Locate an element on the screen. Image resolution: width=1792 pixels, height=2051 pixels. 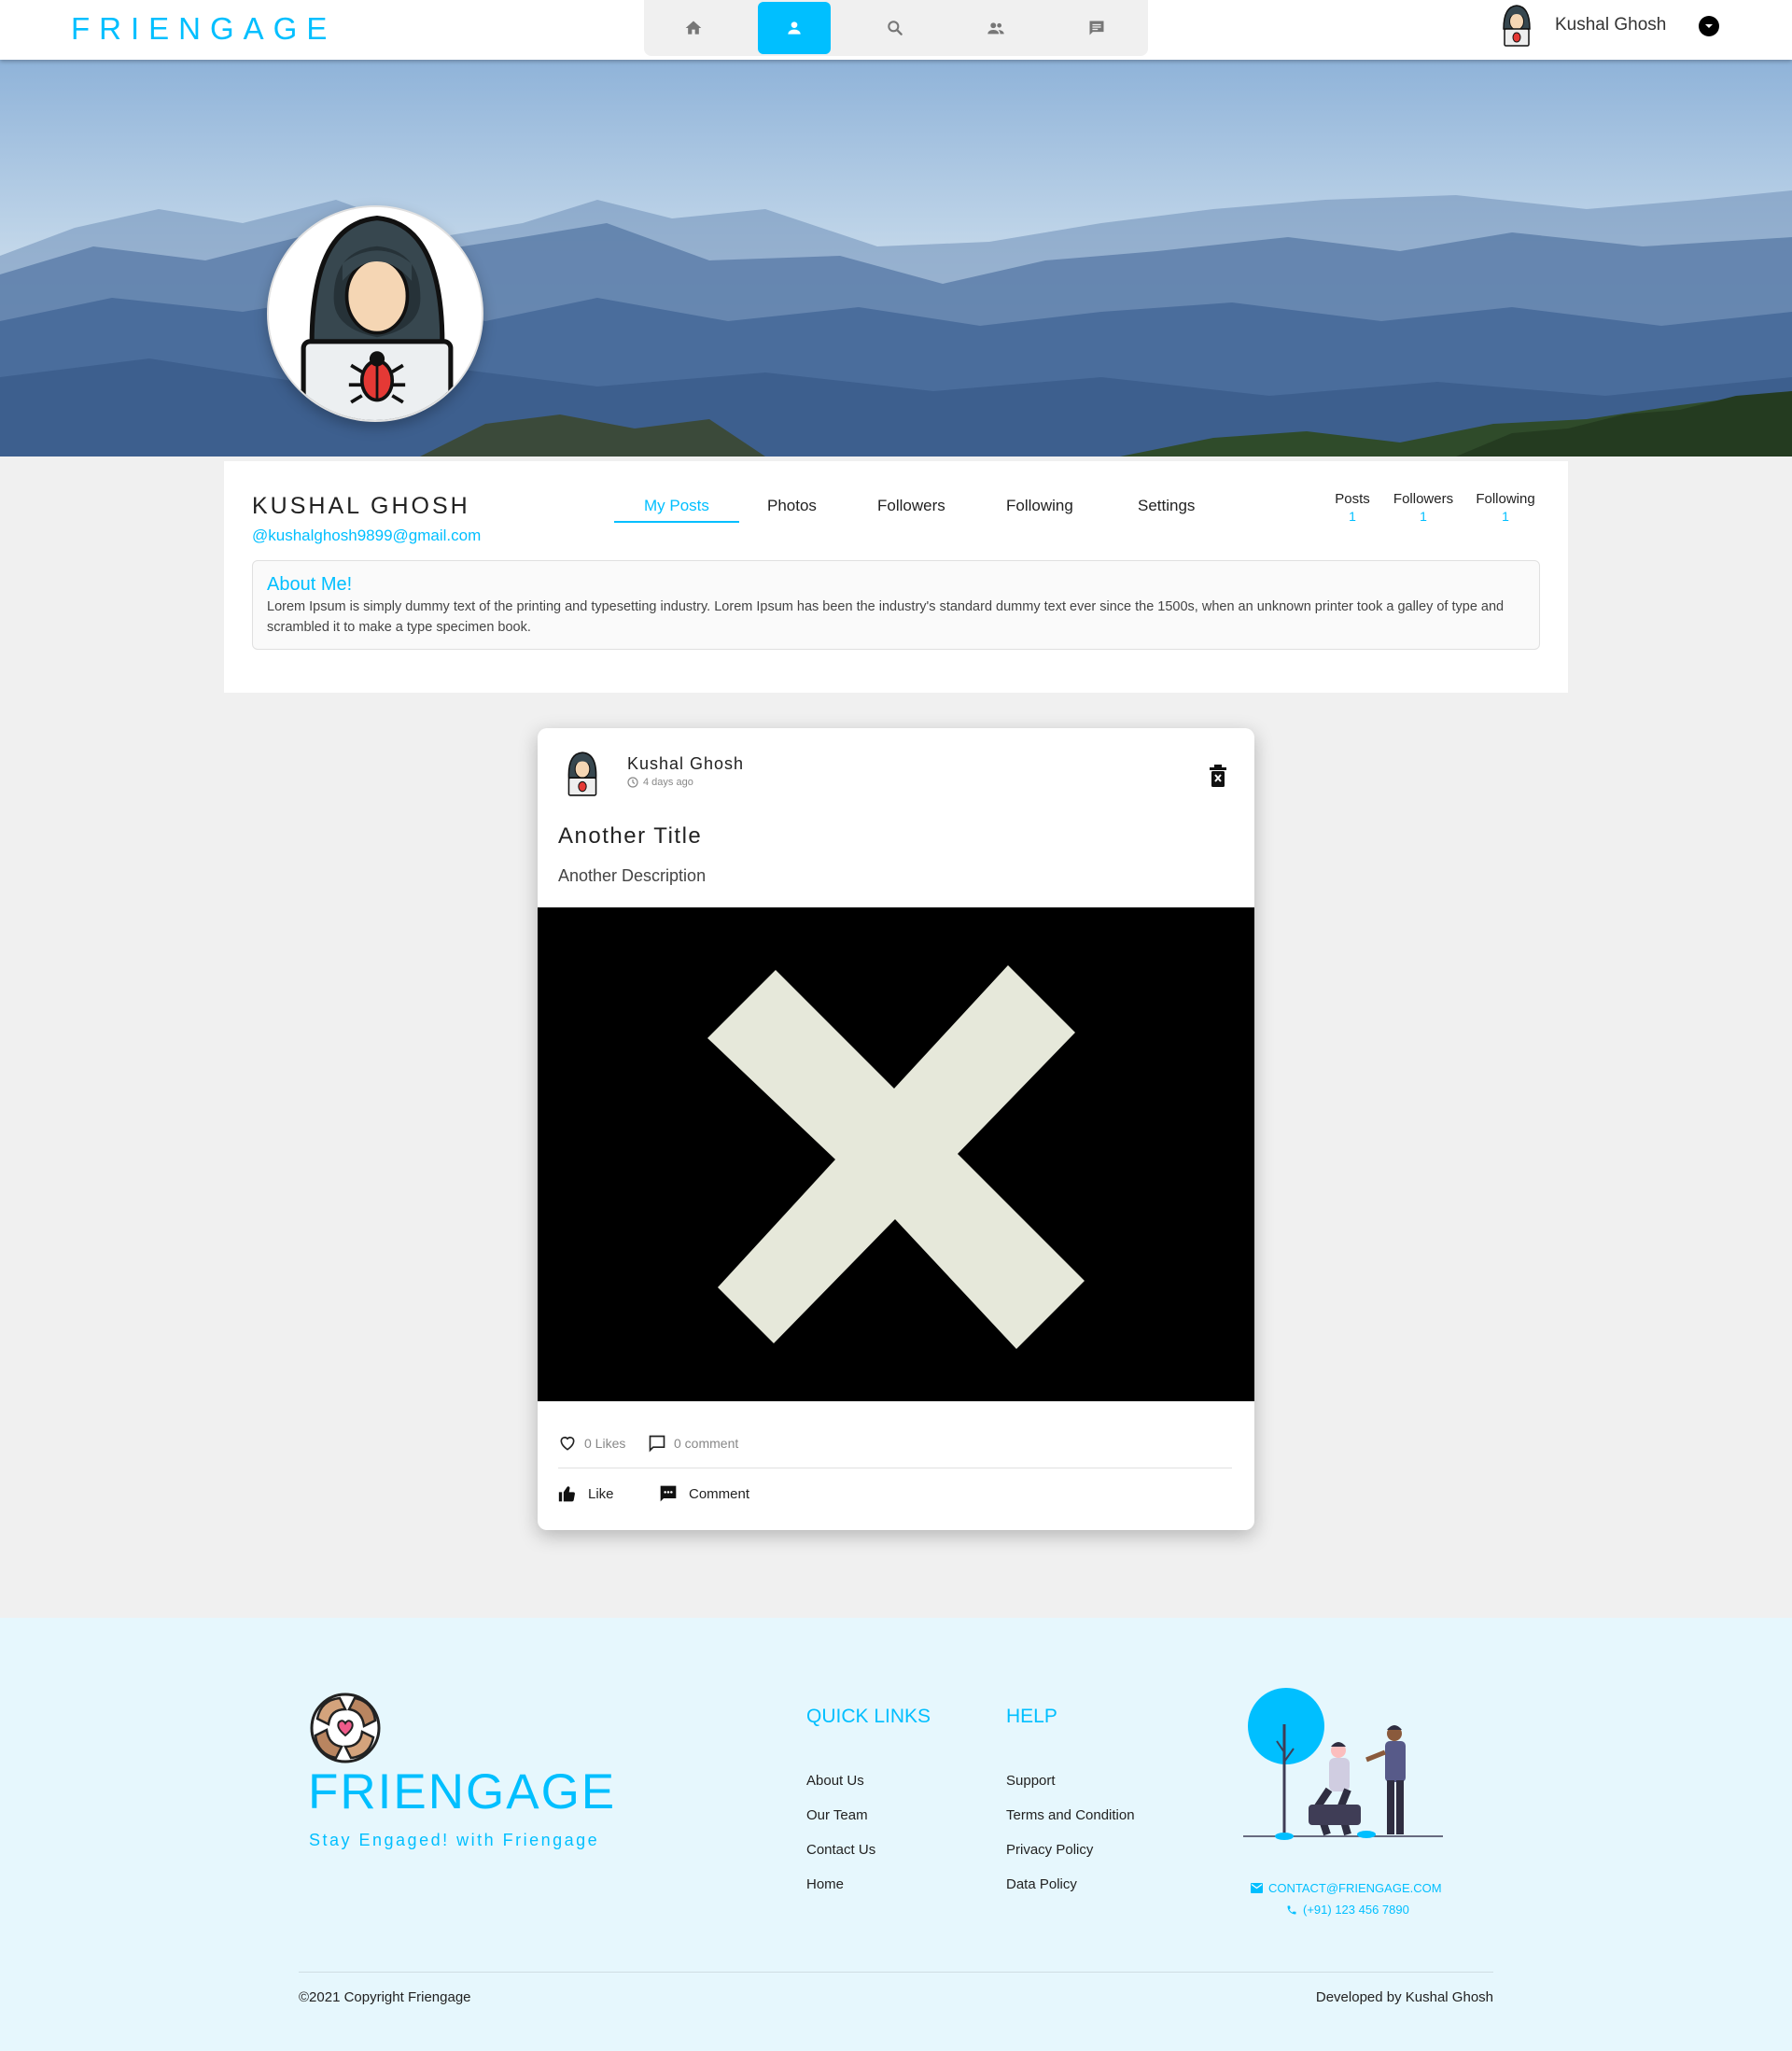
tab-followers: Followers is located at coordinates (911, 506).